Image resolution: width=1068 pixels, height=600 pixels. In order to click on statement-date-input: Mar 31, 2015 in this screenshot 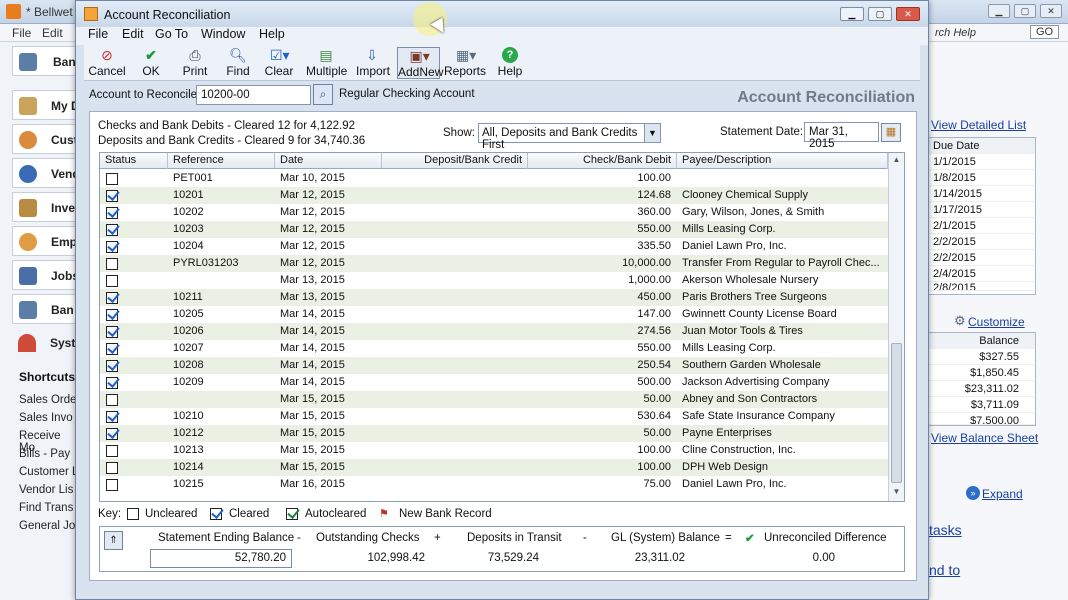, I will do `click(841, 136)`.